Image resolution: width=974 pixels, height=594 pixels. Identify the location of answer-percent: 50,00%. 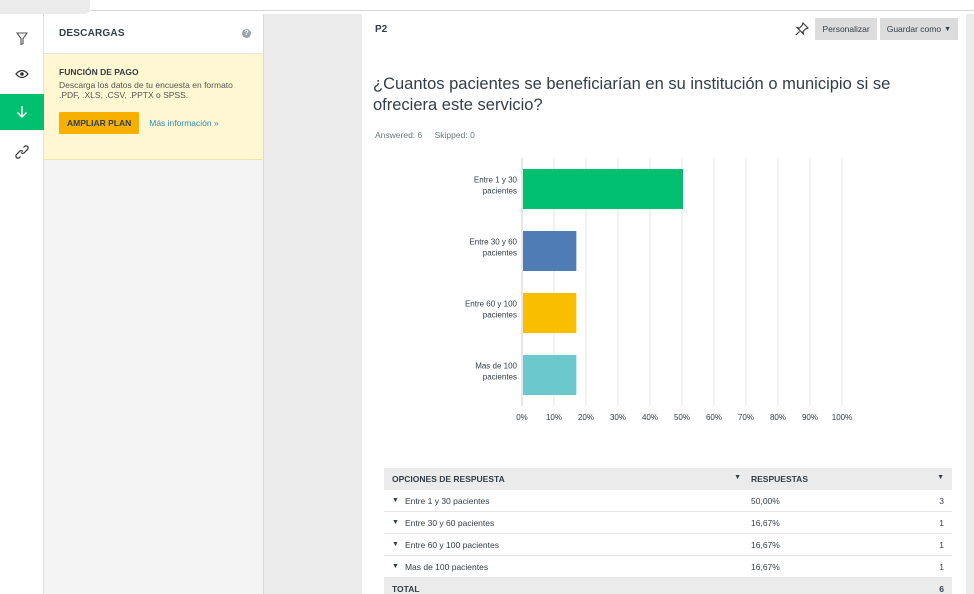
(765, 500).